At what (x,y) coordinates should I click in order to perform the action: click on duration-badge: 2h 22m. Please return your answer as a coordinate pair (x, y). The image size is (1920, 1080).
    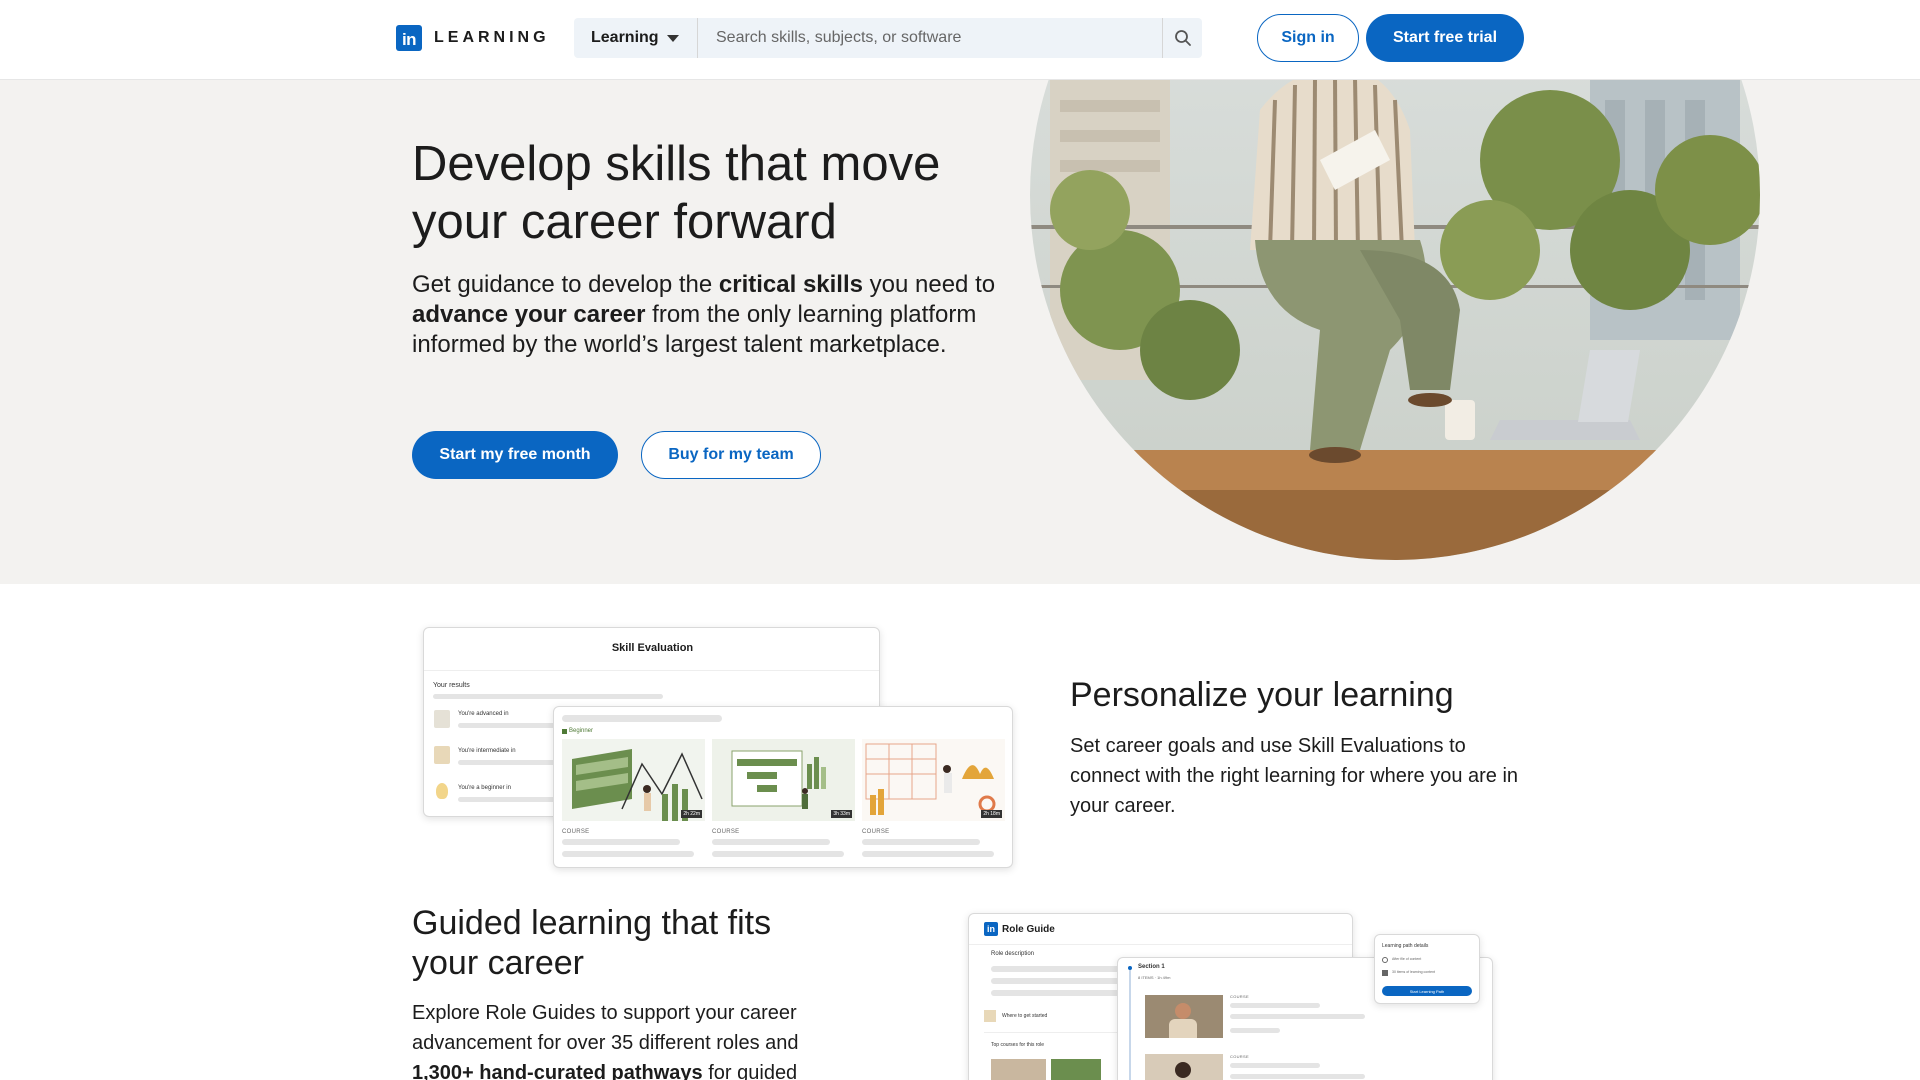
    Looking at the image, I should click on (691, 814).